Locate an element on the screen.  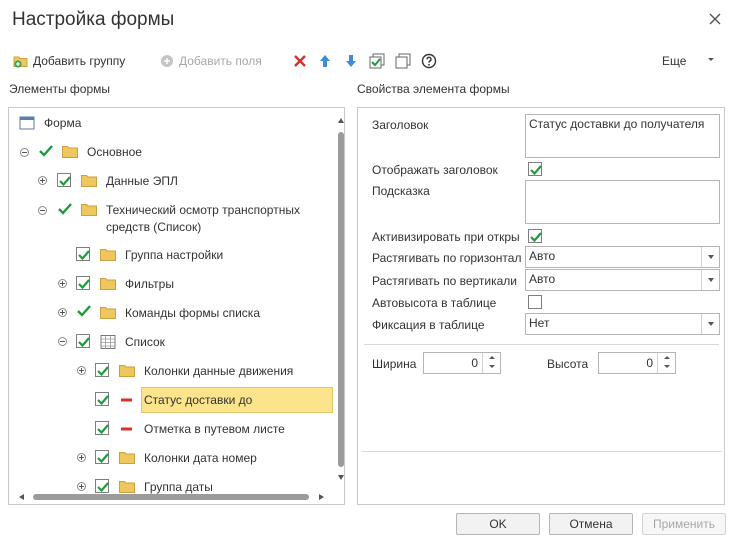
add-group-label: Добавить группу is located at coordinates (79, 61).